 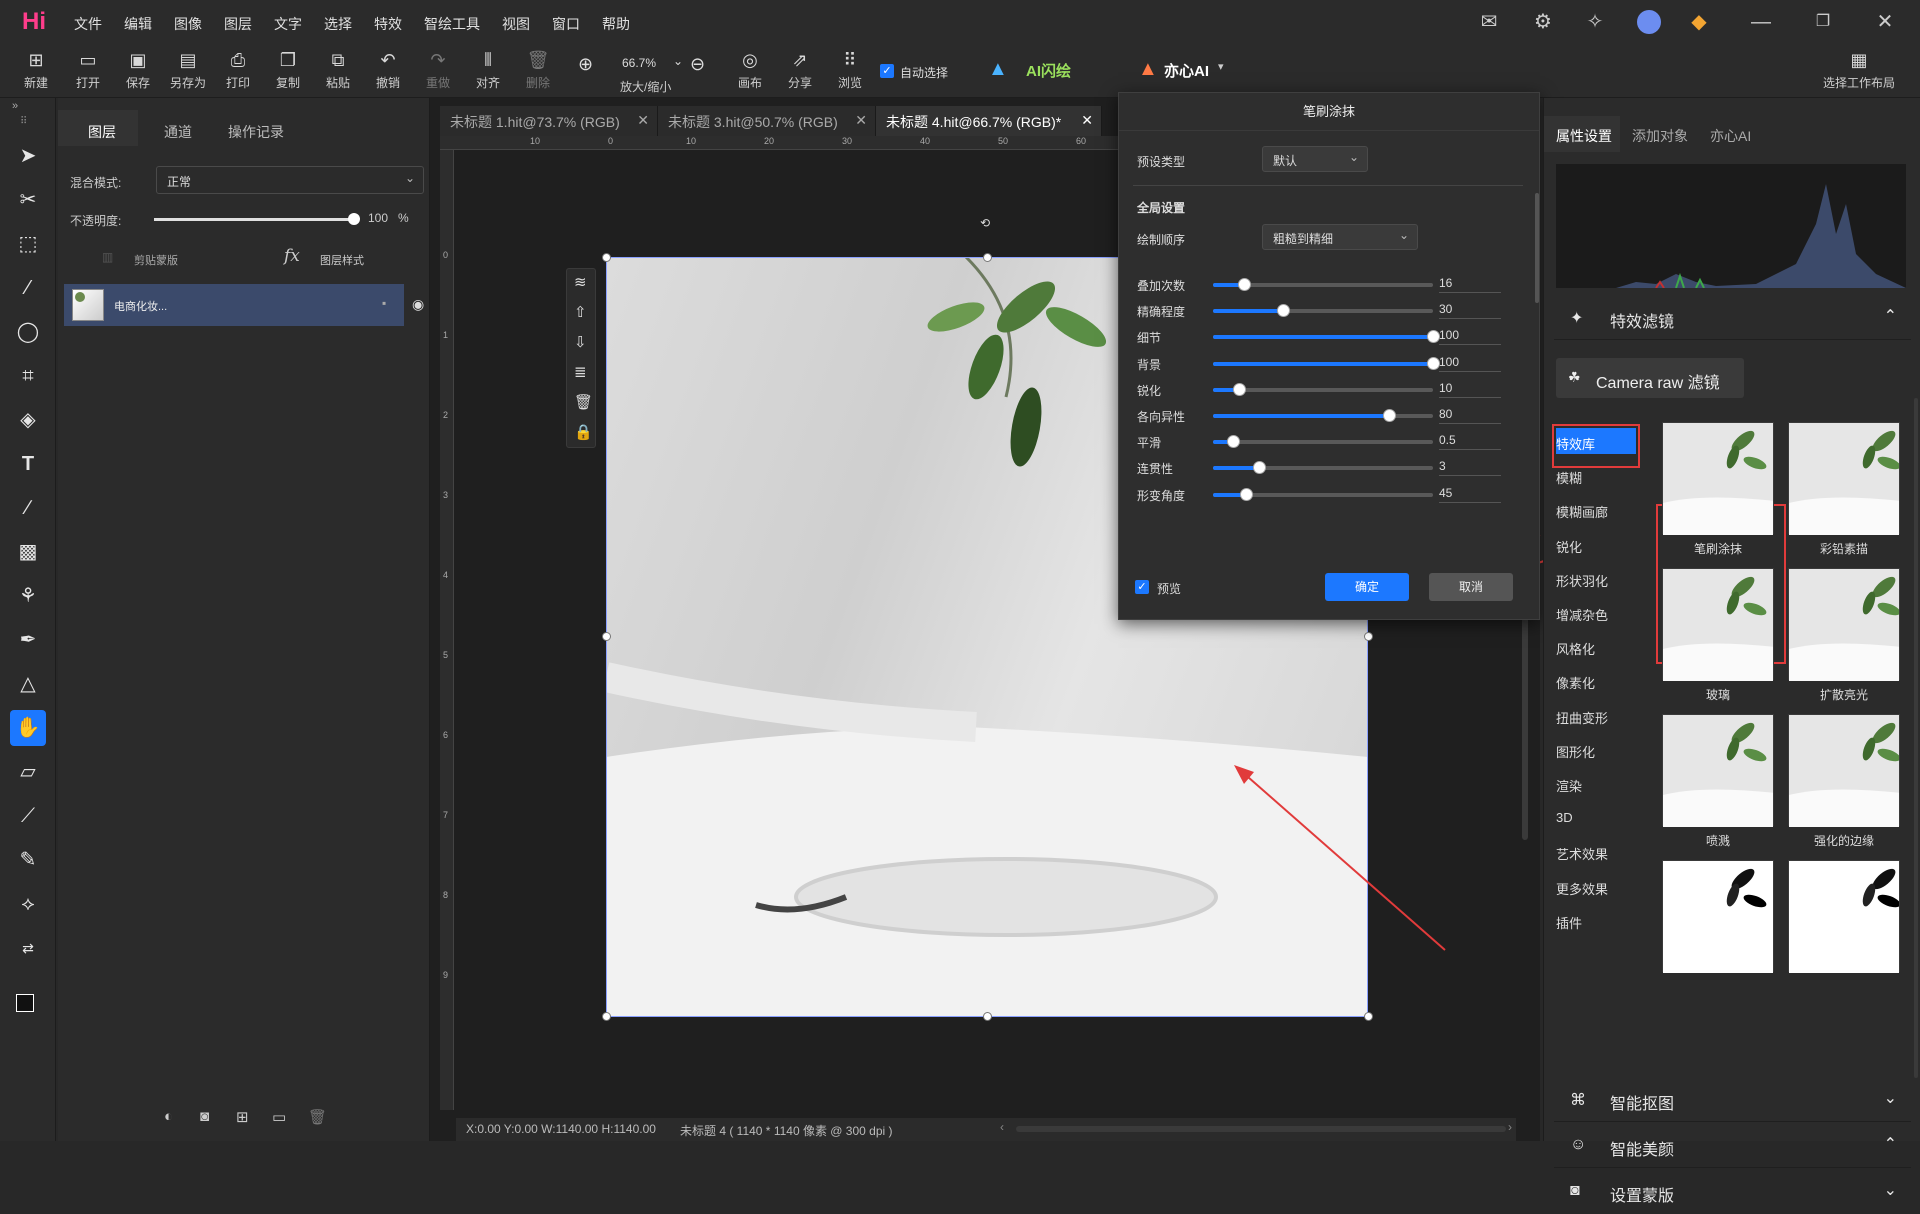 I want to click on category-item: 模糊画廊, so click(x=1582, y=511).